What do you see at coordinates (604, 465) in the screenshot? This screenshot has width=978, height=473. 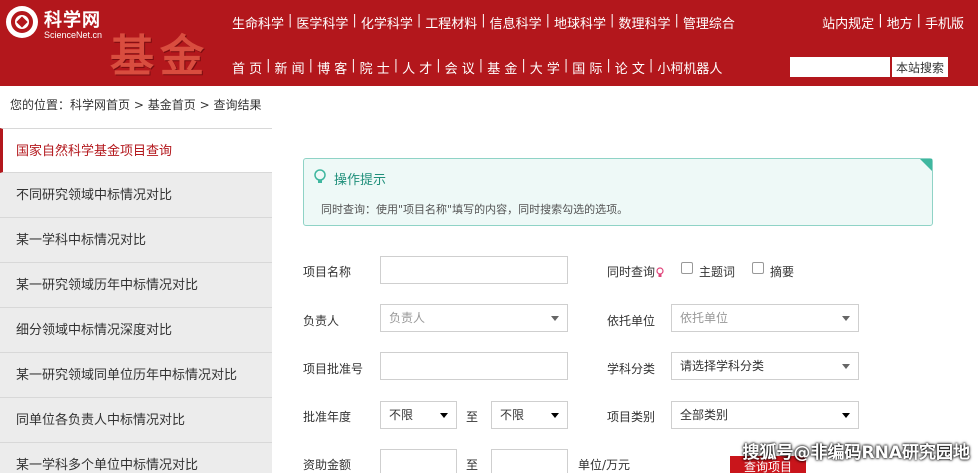 I see `amount-unit-label: 单位/万元` at bounding box center [604, 465].